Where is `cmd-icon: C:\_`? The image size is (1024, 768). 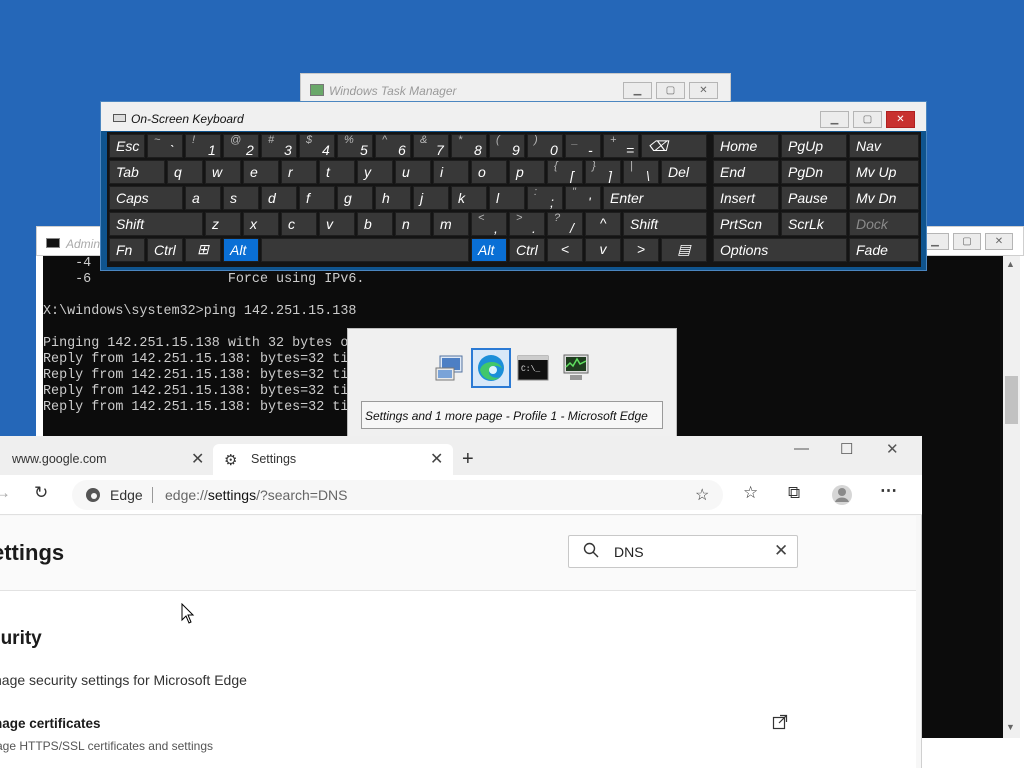 cmd-icon: C:\_ is located at coordinates (533, 368).